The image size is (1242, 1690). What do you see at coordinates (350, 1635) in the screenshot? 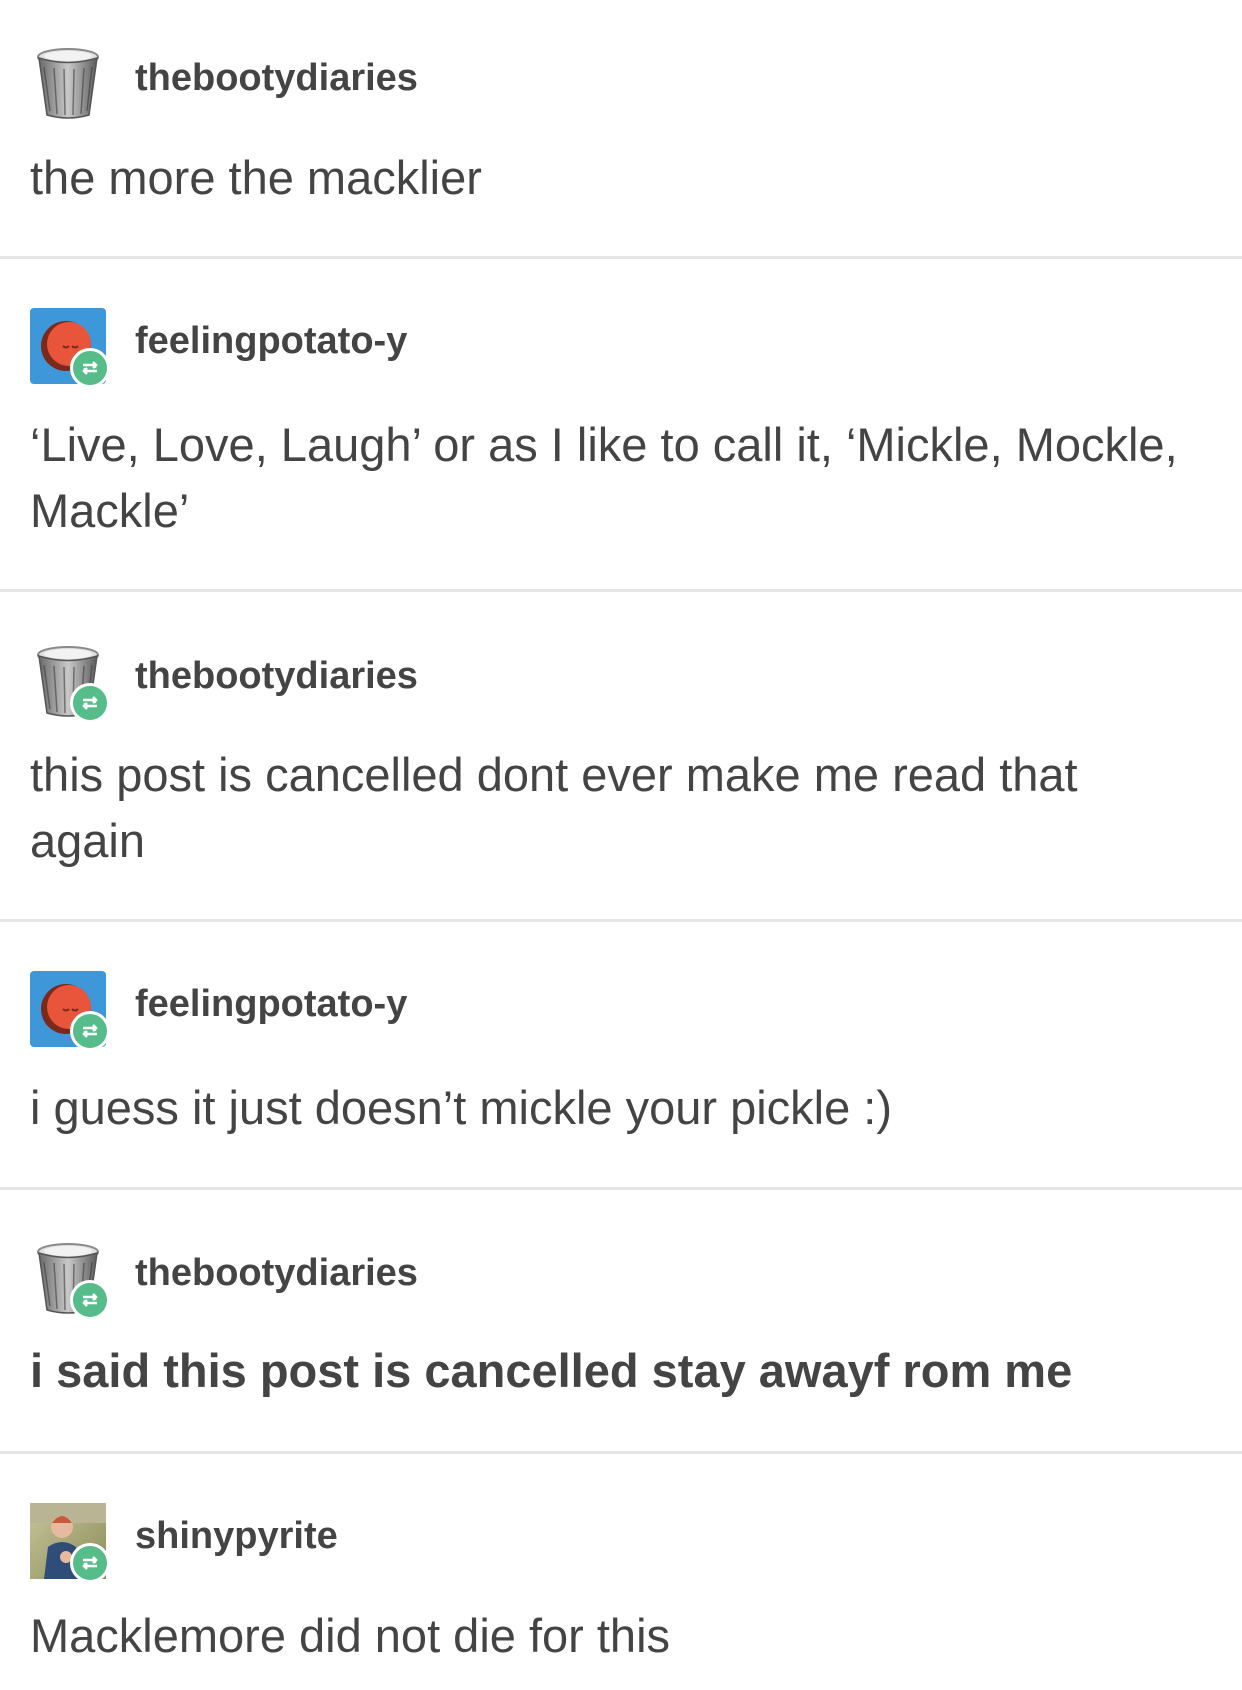
I see `post-body: Macklemore did not die for this` at bounding box center [350, 1635].